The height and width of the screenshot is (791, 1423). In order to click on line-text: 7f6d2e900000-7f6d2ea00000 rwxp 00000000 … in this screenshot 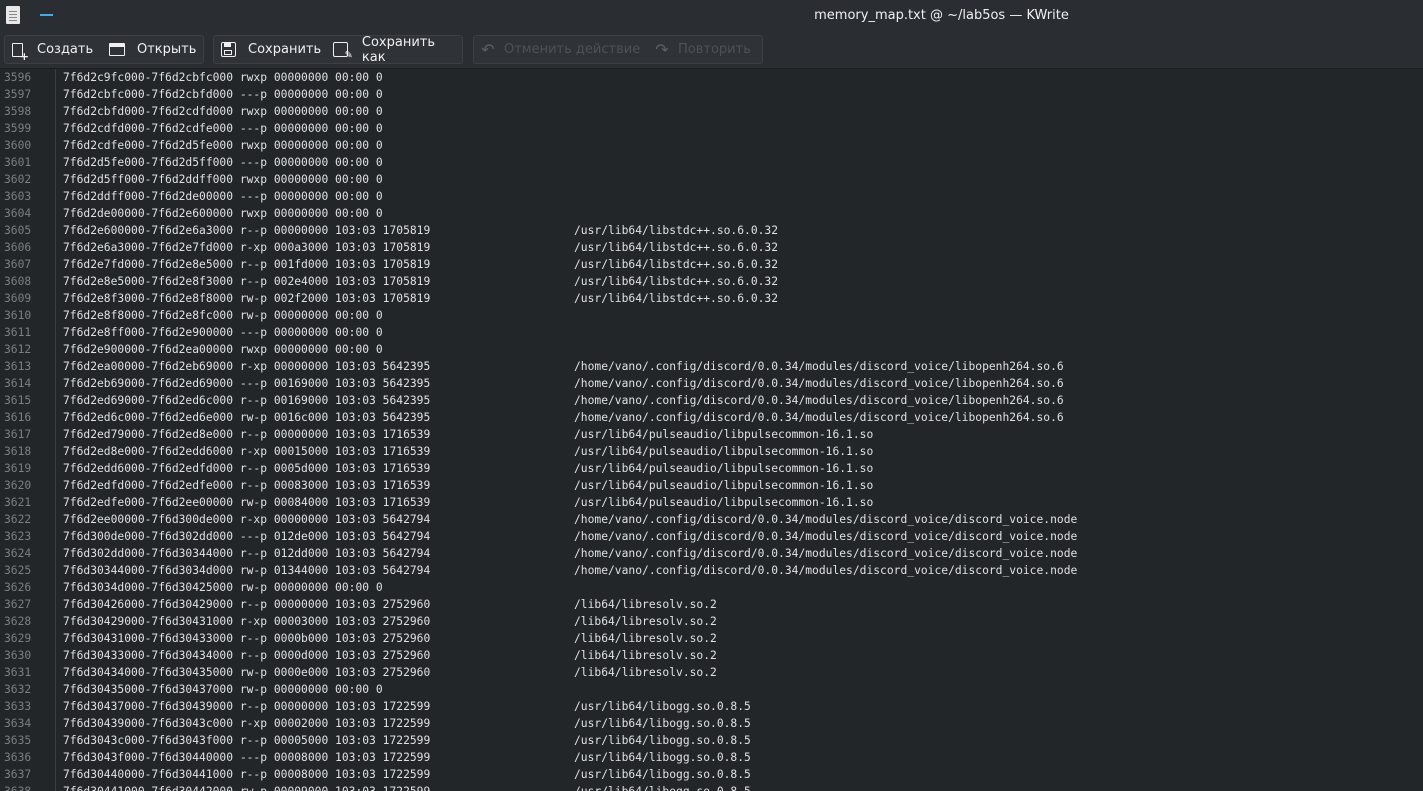, I will do `click(223, 349)`.